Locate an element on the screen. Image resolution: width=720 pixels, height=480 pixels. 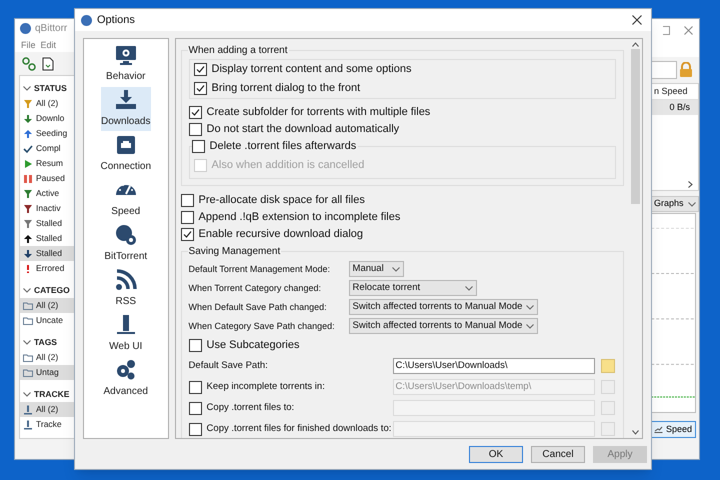
category-item: Downloads is located at coordinates (125, 109).